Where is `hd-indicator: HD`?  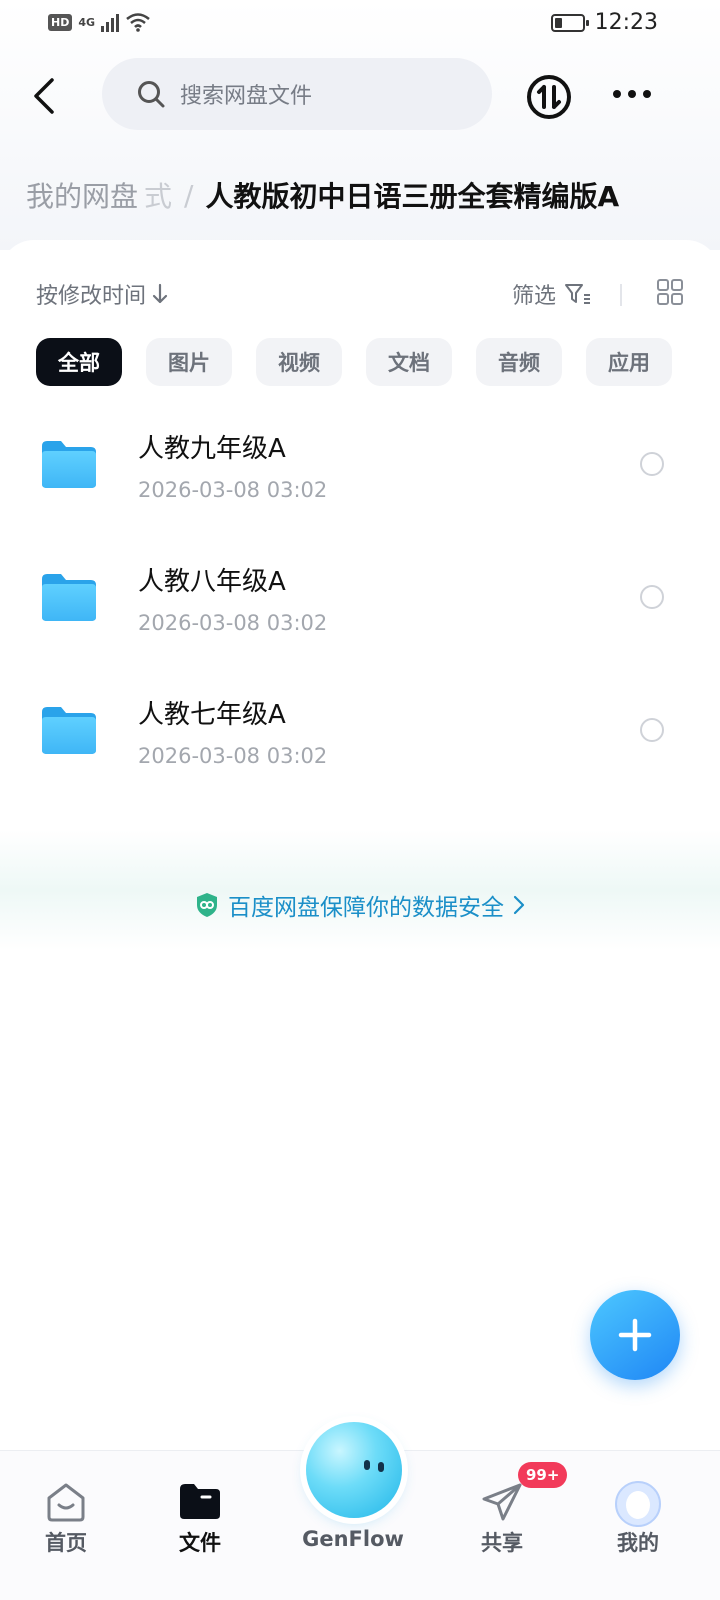
hd-indicator: HD is located at coordinates (60, 22).